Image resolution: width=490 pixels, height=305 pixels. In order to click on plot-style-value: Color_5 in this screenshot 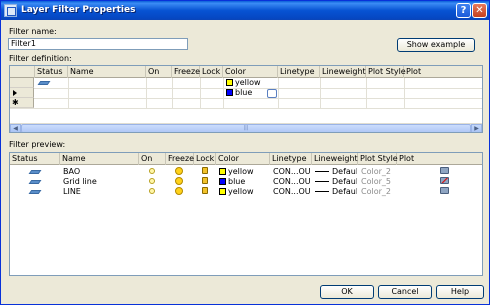, I will do `click(376, 181)`.